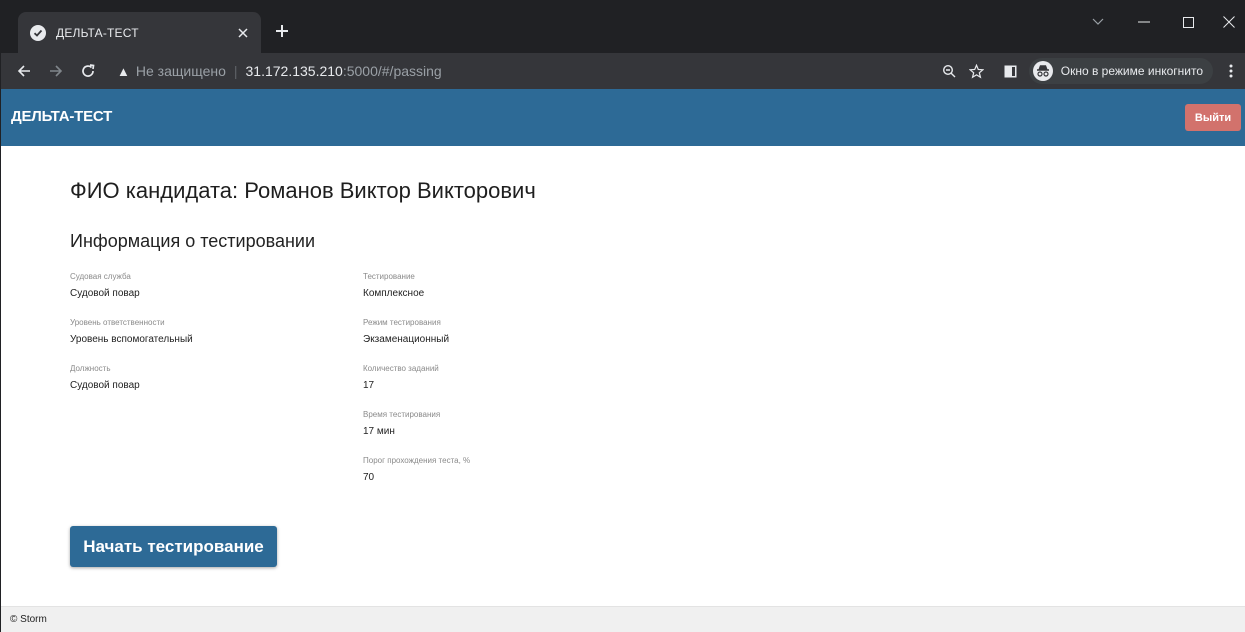 This screenshot has height=632, width=1245. I want to click on forward-icon, so click(56, 71).